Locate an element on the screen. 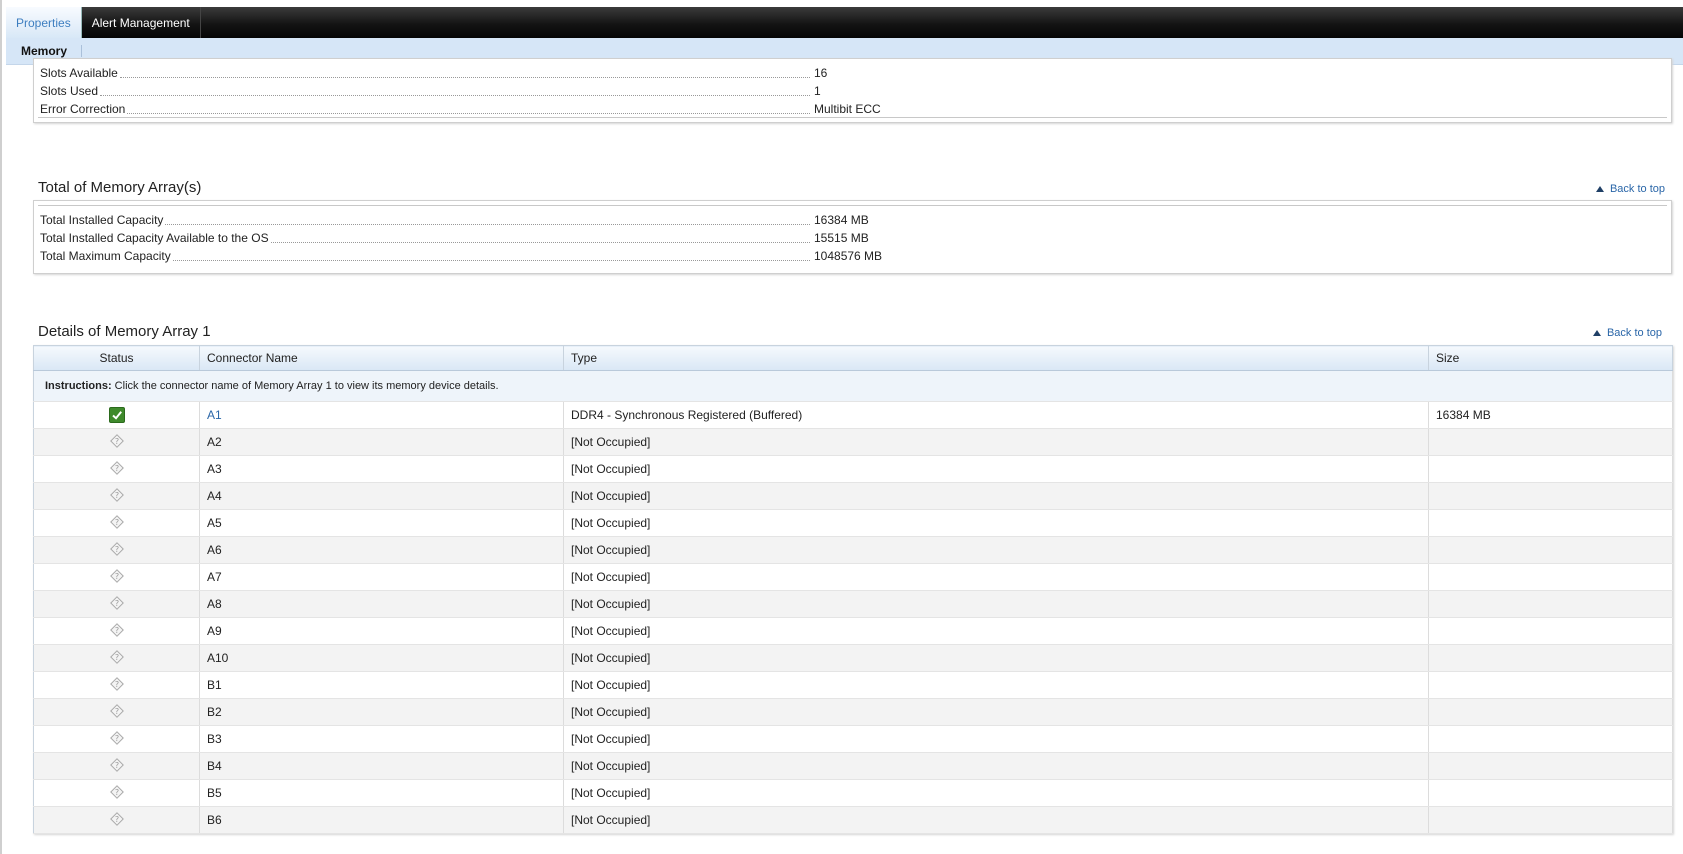  table-header-row: Status Connector Name Type Size is located at coordinates (853, 358).